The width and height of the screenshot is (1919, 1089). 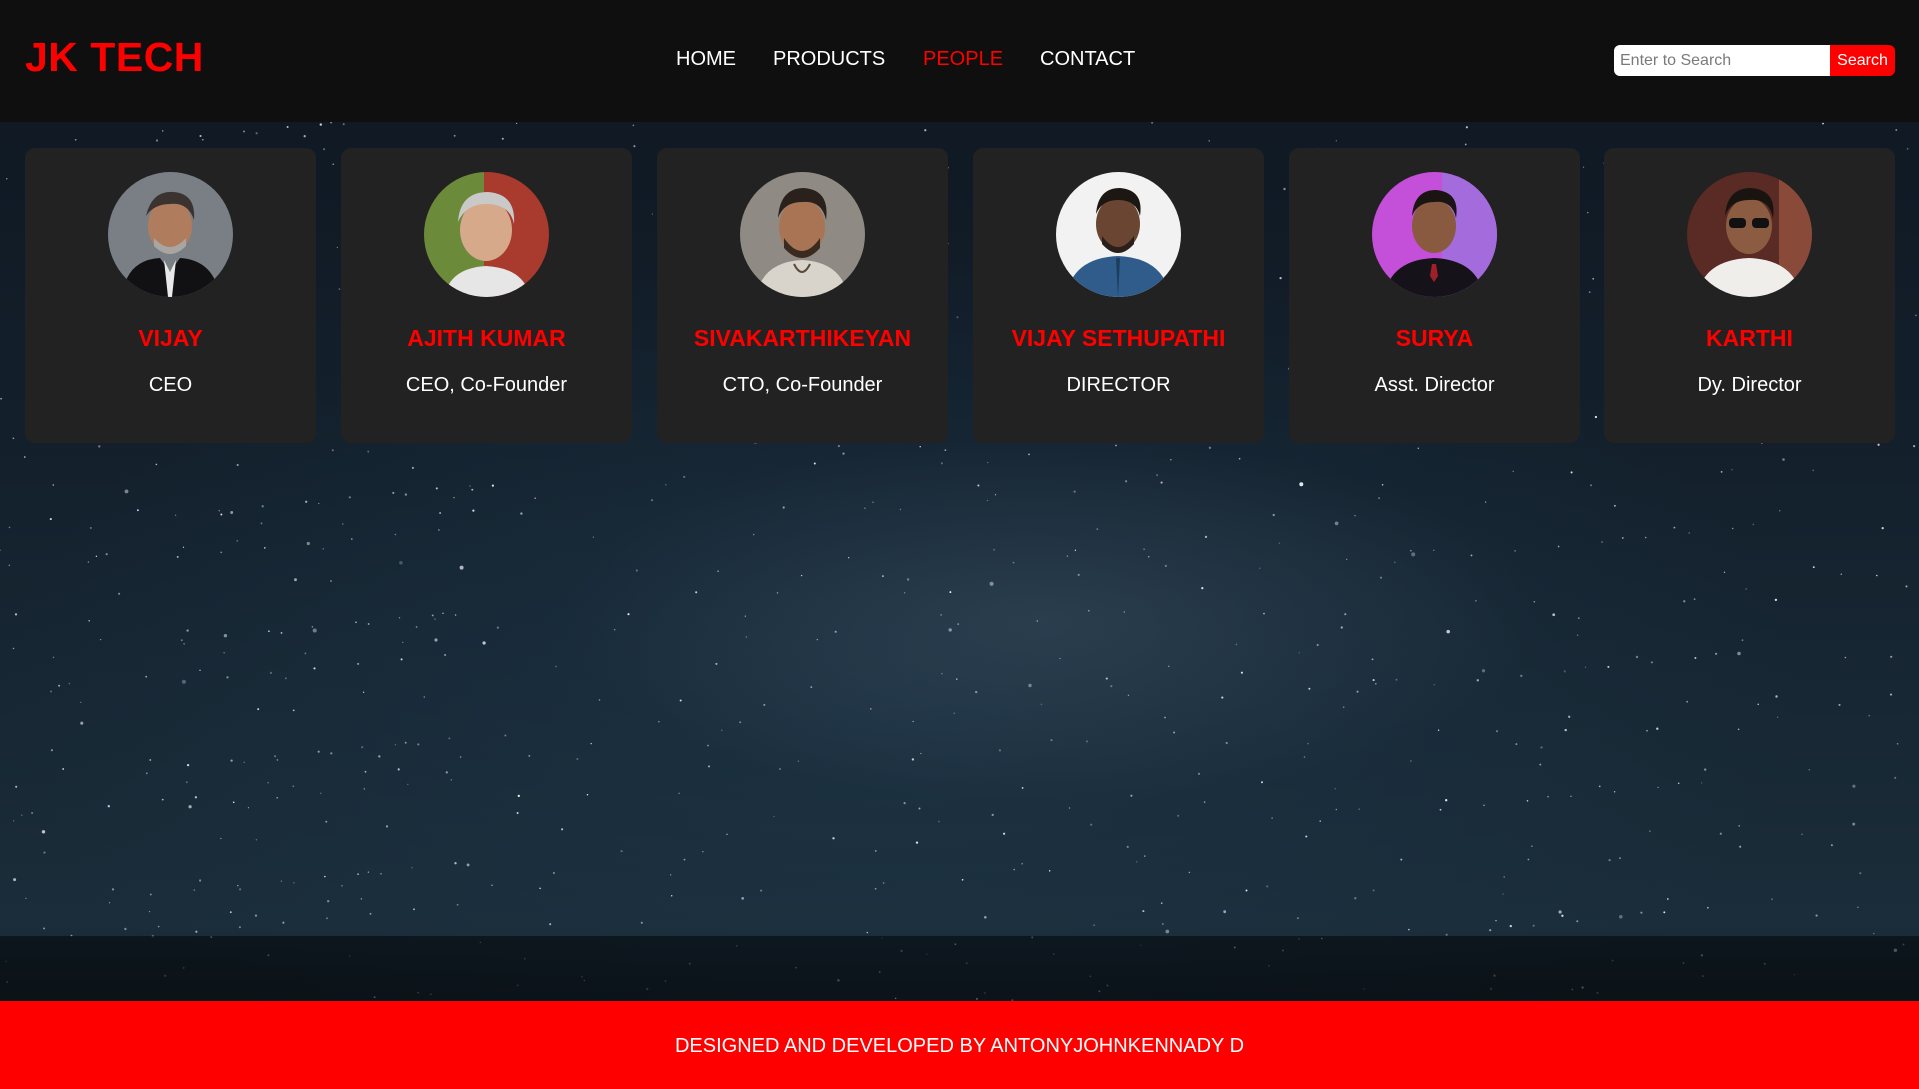 I want to click on search-input, so click(x=1722, y=60).